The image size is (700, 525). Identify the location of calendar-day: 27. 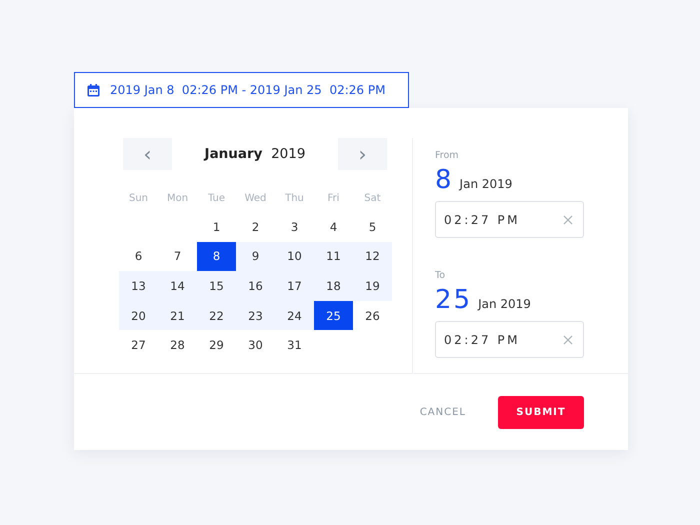
(138, 345).